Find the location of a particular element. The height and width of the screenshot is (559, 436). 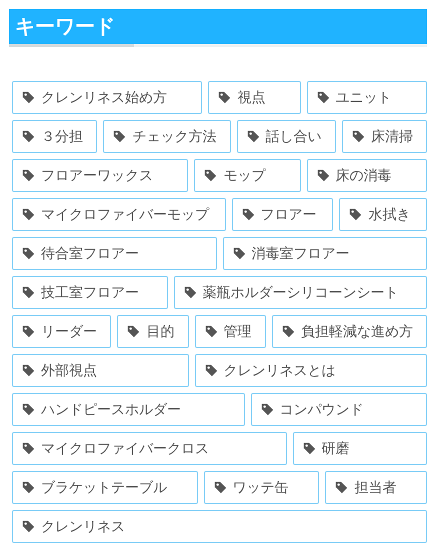

keyword-tag: ブラケットテーブル is located at coordinates (105, 487).